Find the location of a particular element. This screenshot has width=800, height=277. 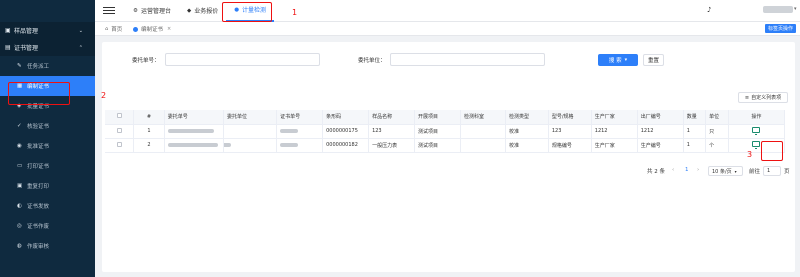

sidebar-group-certificate: ▤ 证书管理 ⌃ is located at coordinates (47, 47).